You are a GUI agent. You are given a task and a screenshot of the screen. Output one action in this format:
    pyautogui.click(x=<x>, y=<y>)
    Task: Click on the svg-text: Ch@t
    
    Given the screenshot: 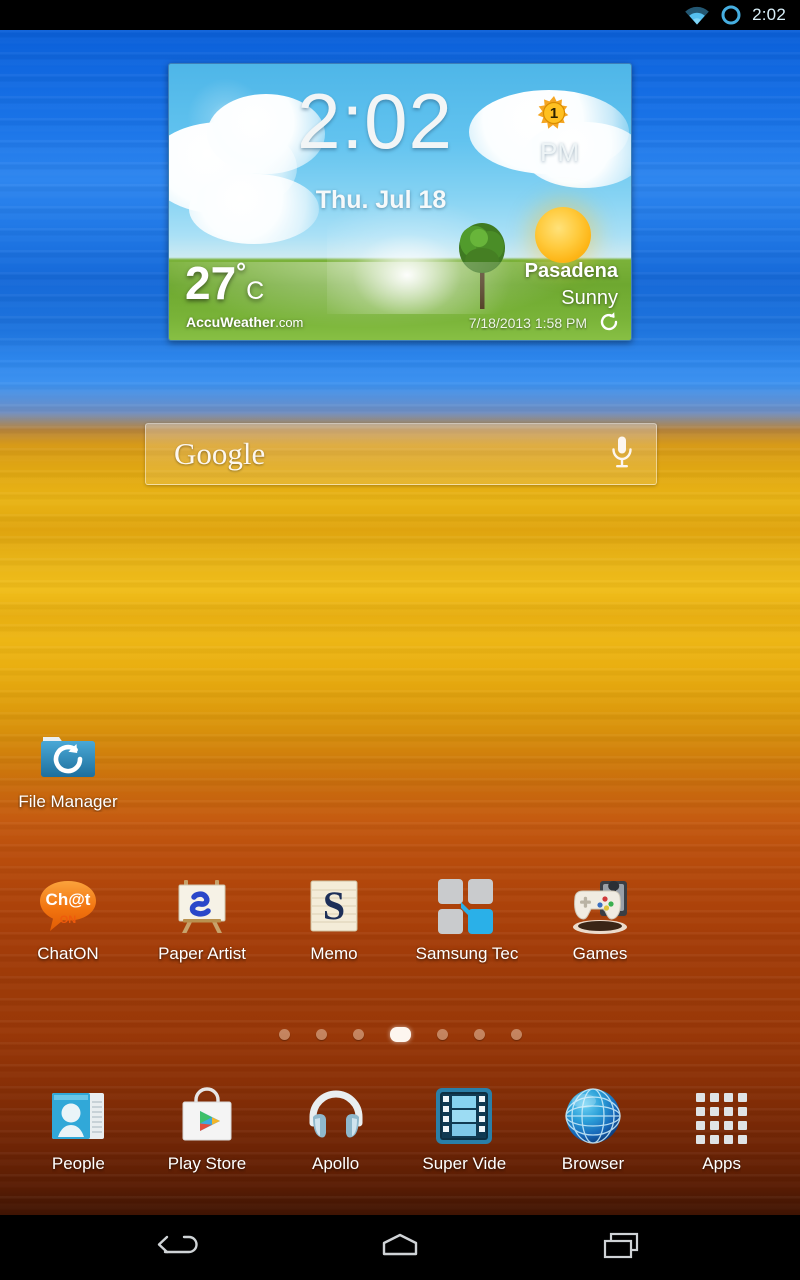 What is the action you would take?
    pyautogui.click(x=68, y=899)
    